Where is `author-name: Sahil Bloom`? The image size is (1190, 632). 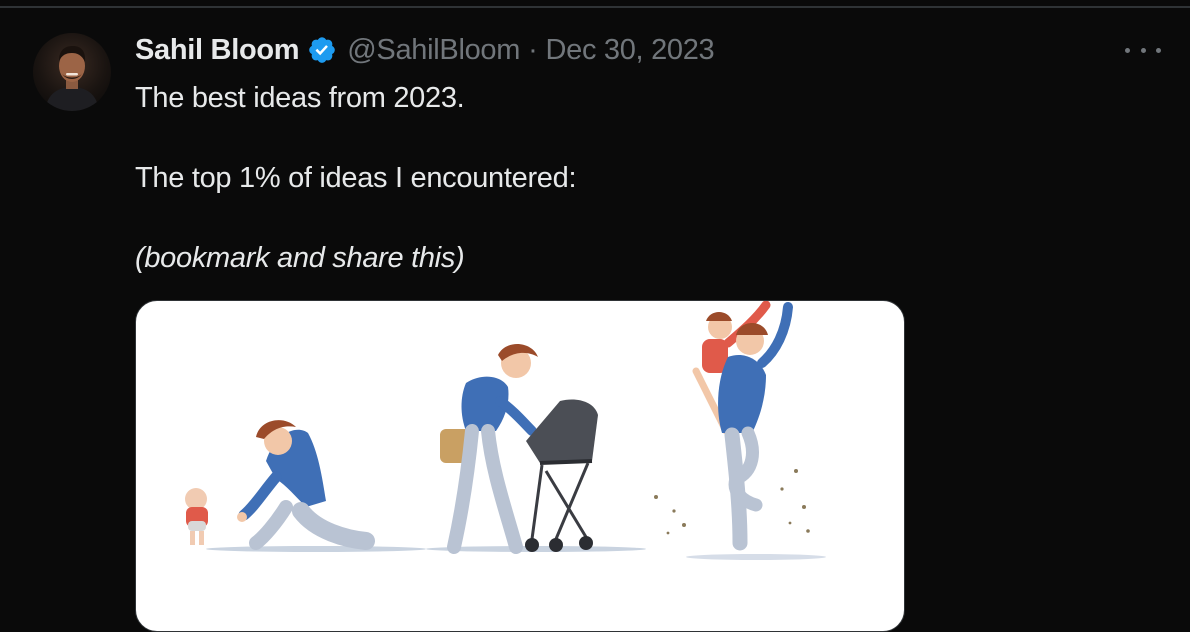 author-name: Sahil Bloom is located at coordinates (217, 50).